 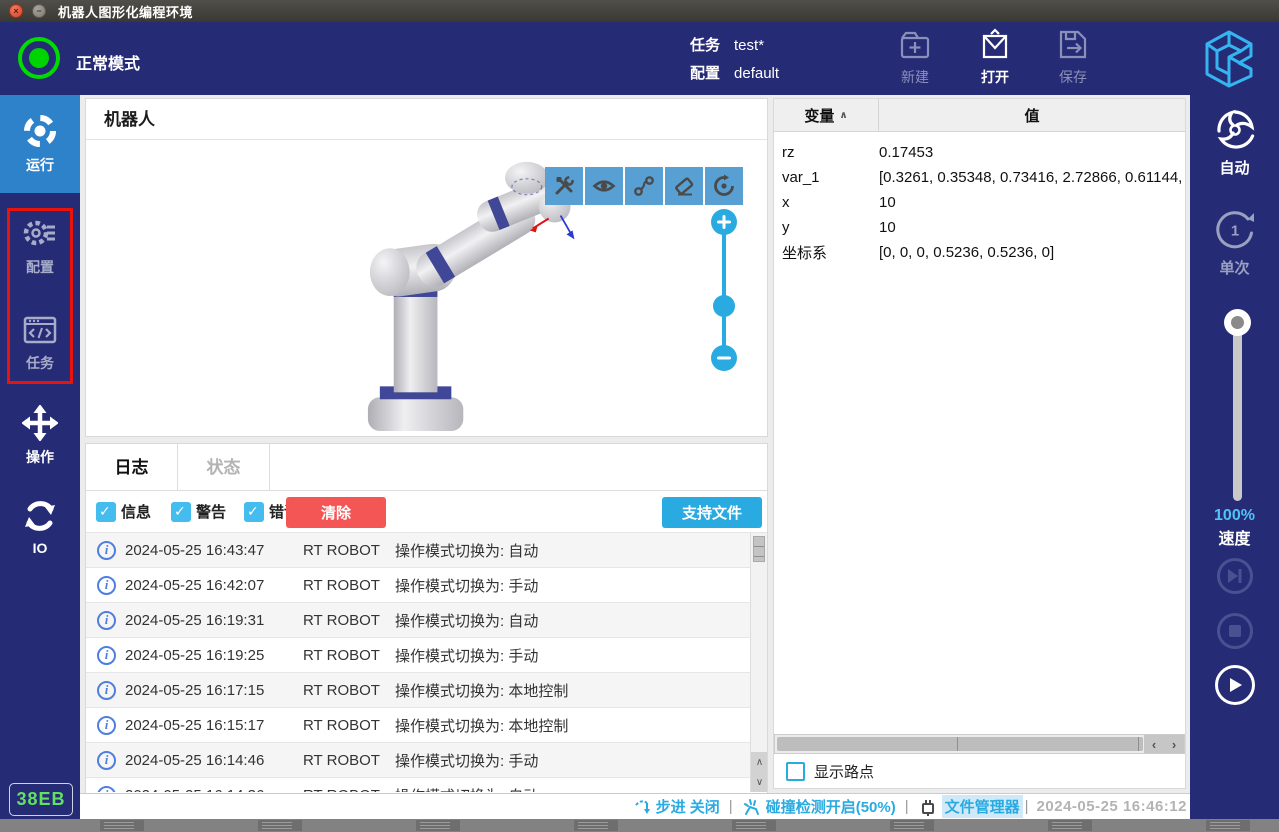 I want to click on mode-label: 正常模式, so click(x=108, y=64).